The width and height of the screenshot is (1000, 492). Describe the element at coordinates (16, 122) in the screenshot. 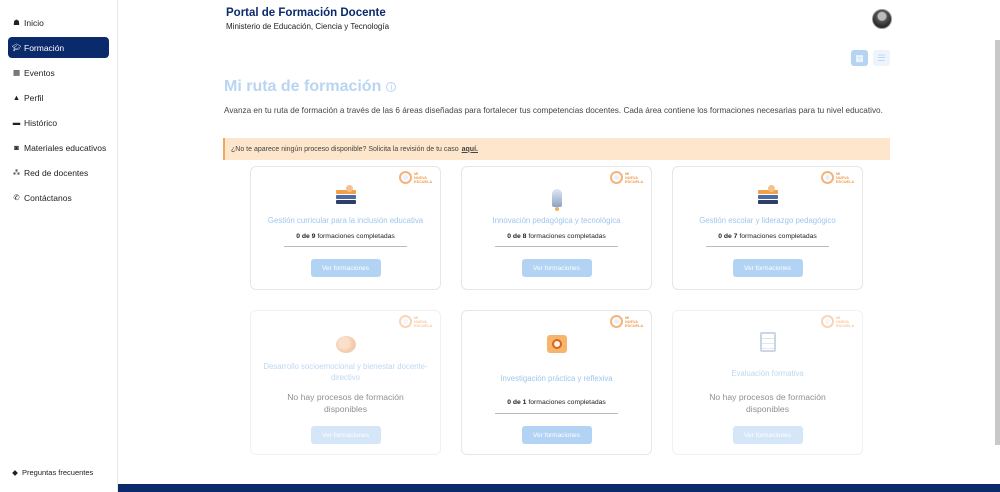

I see `folder-icon: ▬` at that location.